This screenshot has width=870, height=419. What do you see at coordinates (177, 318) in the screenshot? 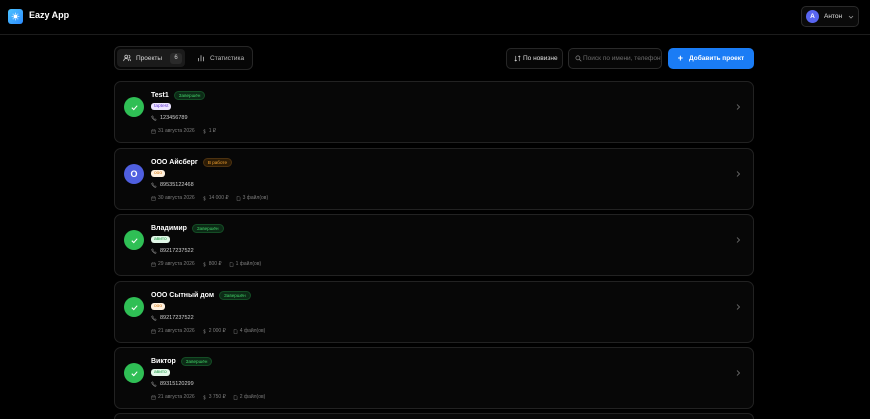
I see `phone-number: 89217237522` at bounding box center [177, 318].